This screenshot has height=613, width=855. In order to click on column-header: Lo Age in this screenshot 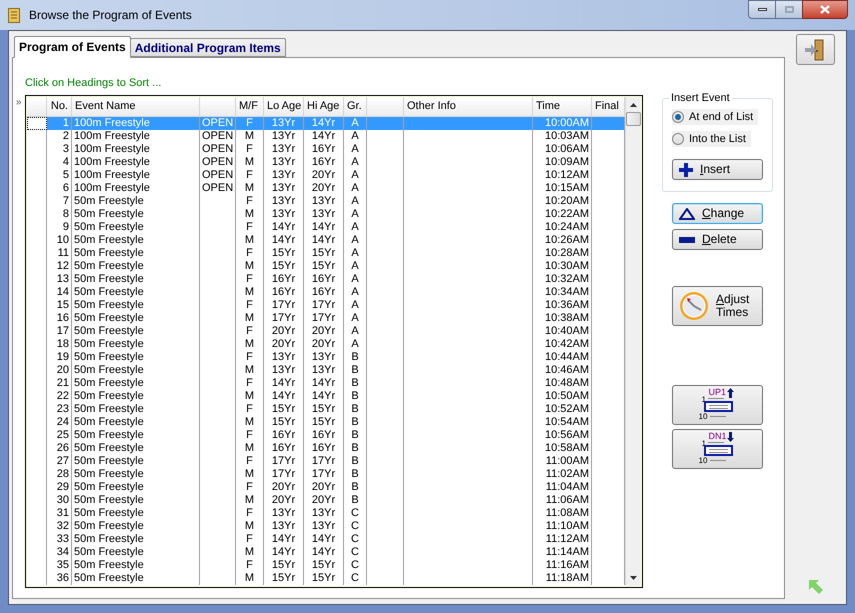, I will do `click(284, 106)`.